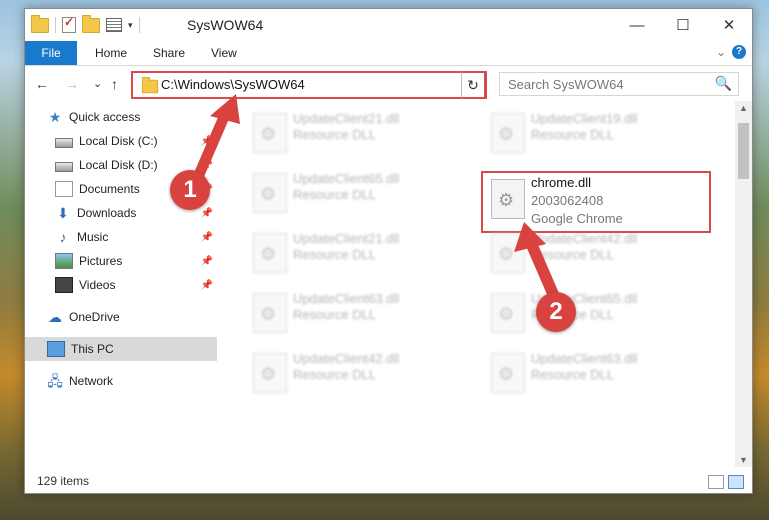 This screenshot has height=520, width=769. Describe the element at coordinates (121, 349) in the screenshot. I see `sidebar-item-this-pc: This PC` at that location.